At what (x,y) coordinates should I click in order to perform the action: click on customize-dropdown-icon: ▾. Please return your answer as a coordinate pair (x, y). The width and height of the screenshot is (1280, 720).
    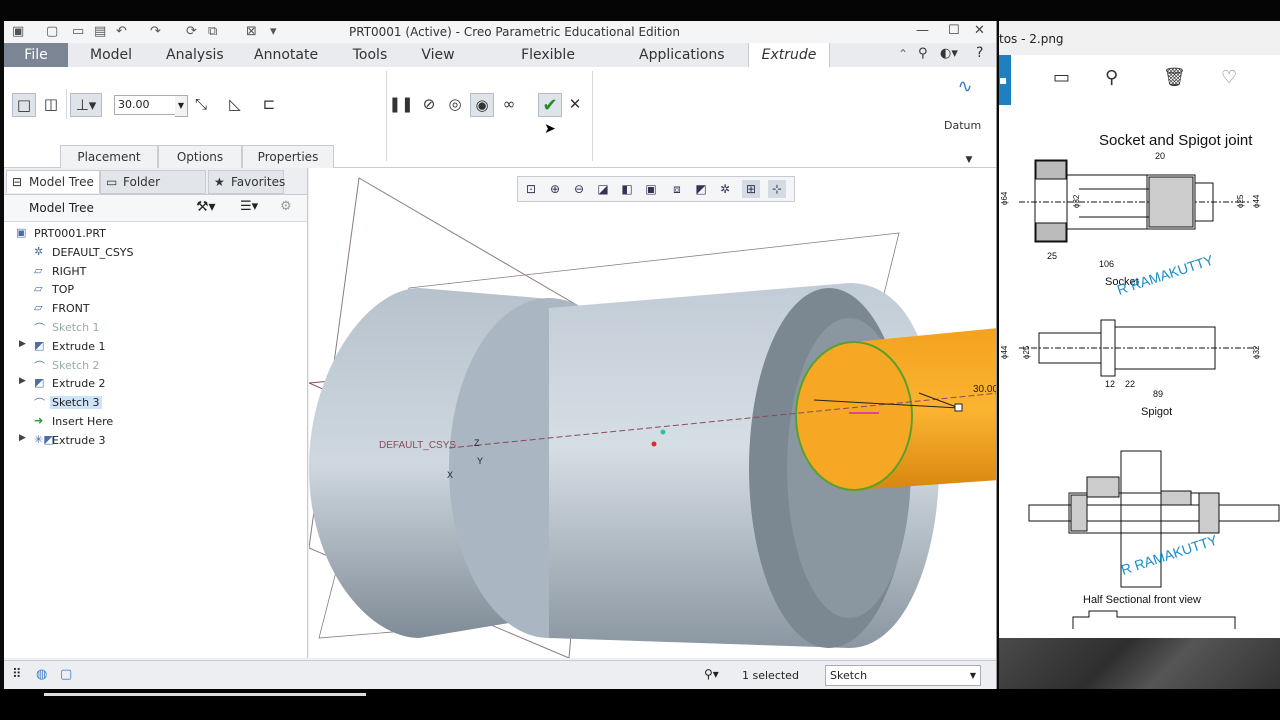
    Looking at the image, I should click on (273, 31).